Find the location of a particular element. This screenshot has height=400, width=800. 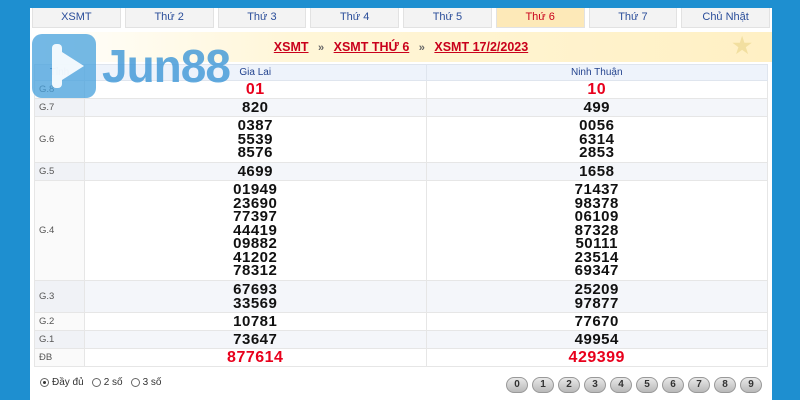

prize-number: 49954 is located at coordinates (596, 339).